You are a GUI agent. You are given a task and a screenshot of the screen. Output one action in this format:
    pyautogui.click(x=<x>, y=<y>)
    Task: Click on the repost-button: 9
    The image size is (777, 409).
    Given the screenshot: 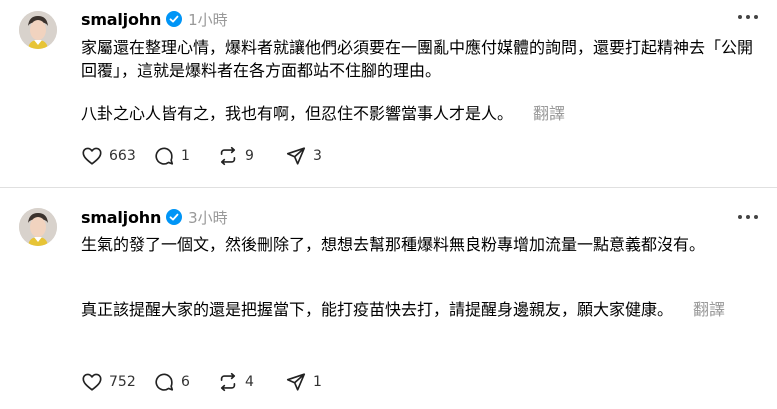 What is the action you would take?
    pyautogui.click(x=251, y=156)
    